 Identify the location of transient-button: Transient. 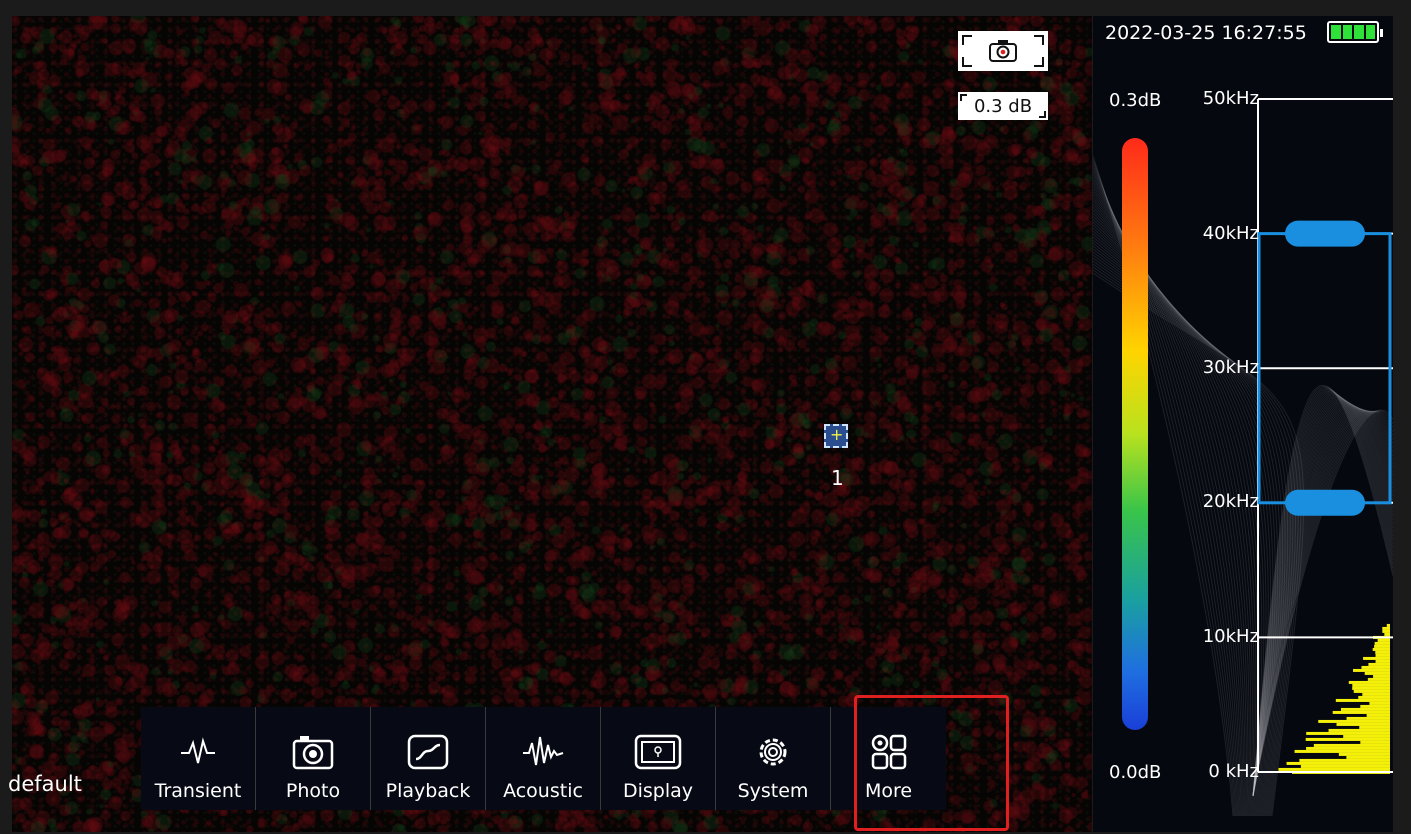
(198, 758).